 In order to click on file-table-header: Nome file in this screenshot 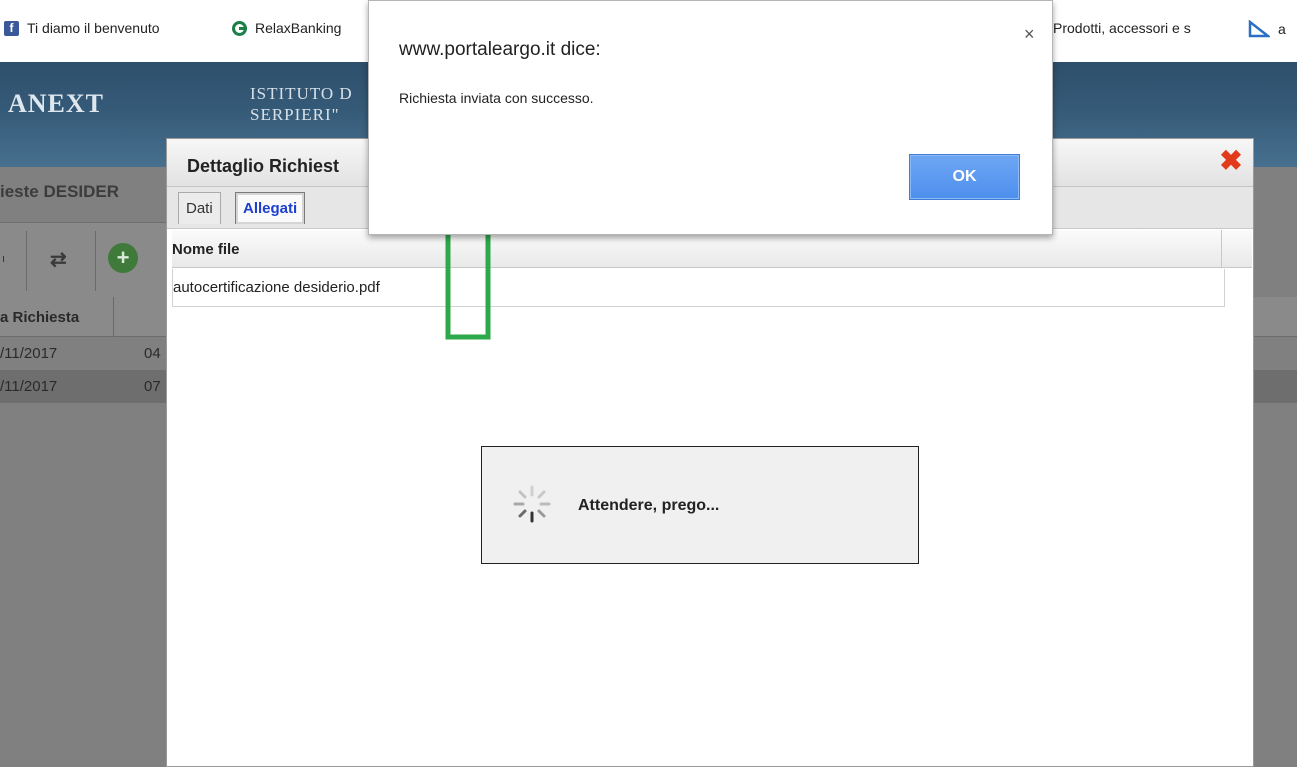, I will do `click(712, 249)`.